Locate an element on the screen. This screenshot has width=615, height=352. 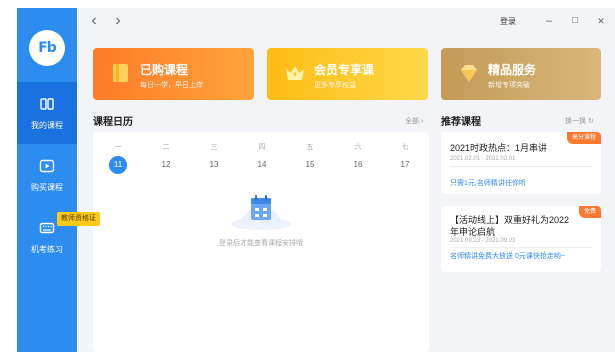
sidebar: Fb 我的课程 购买课程 机考练习 is located at coordinates (47, 180).